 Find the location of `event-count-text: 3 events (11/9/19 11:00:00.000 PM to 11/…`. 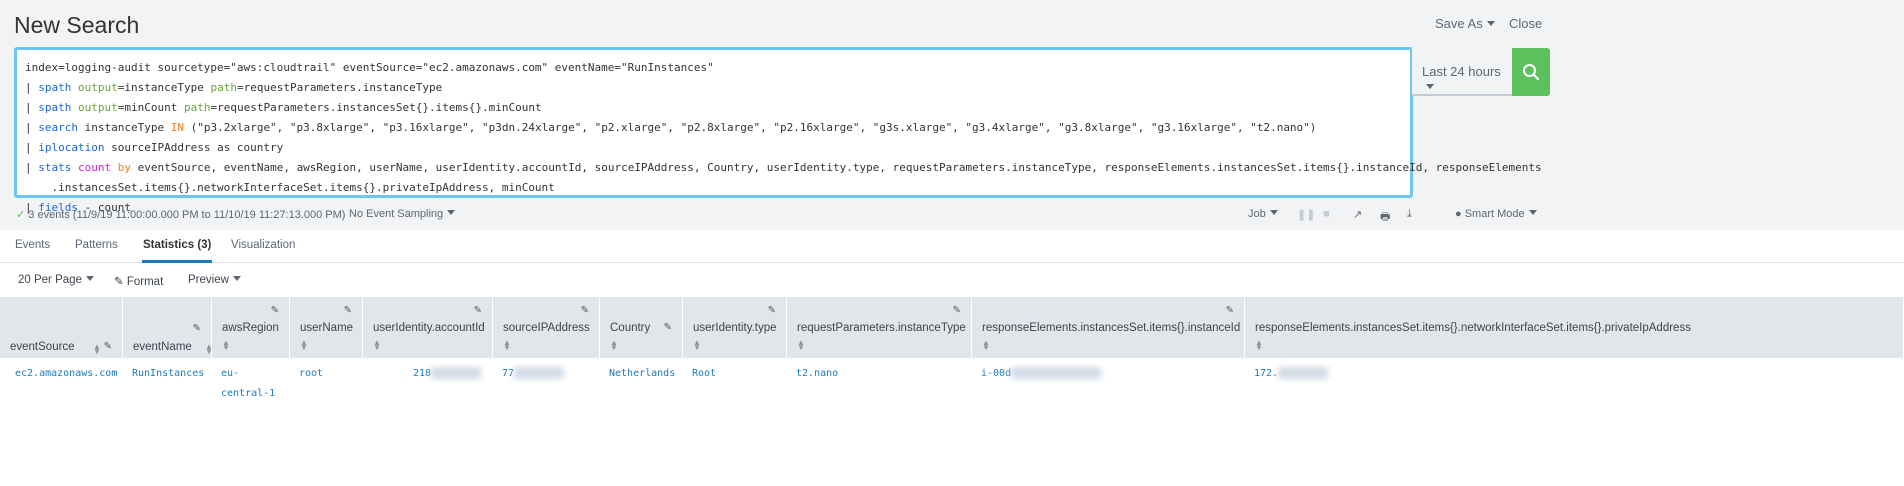

event-count-text: 3 events (11/9/19 11:00:00.000 PM to 11/… is located at coordinates (187, 215).